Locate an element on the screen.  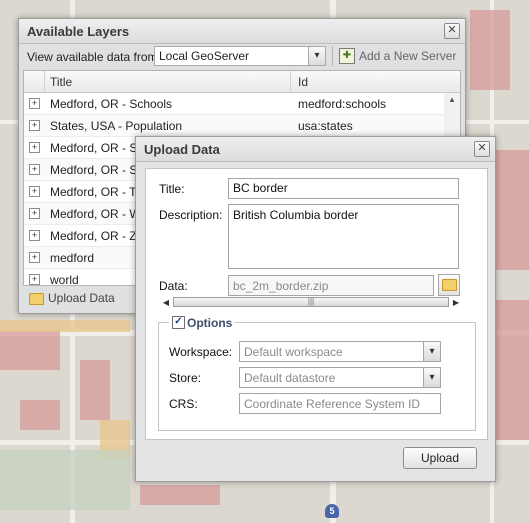
upload-data-button: Upload Data is located at coordinates (72, 298).